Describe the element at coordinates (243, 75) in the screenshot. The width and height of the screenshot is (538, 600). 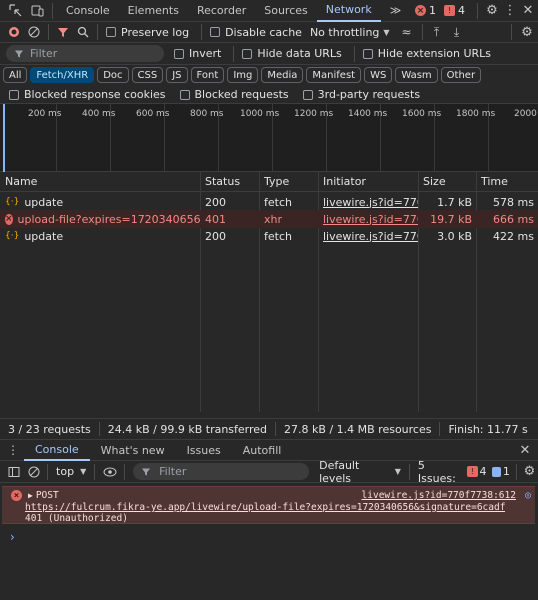
I see `chip-img: Img` at that location.